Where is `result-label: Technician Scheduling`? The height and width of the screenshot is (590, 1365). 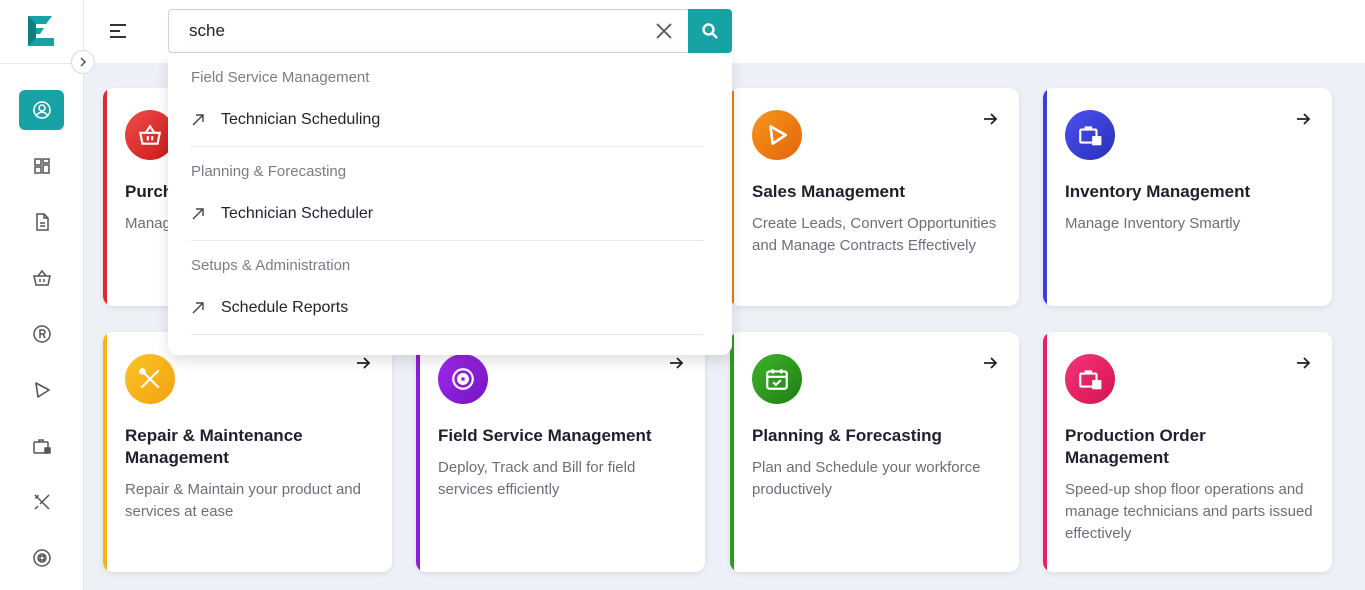 result-label: Technician Scheduling is located at coordinates (301, 119).